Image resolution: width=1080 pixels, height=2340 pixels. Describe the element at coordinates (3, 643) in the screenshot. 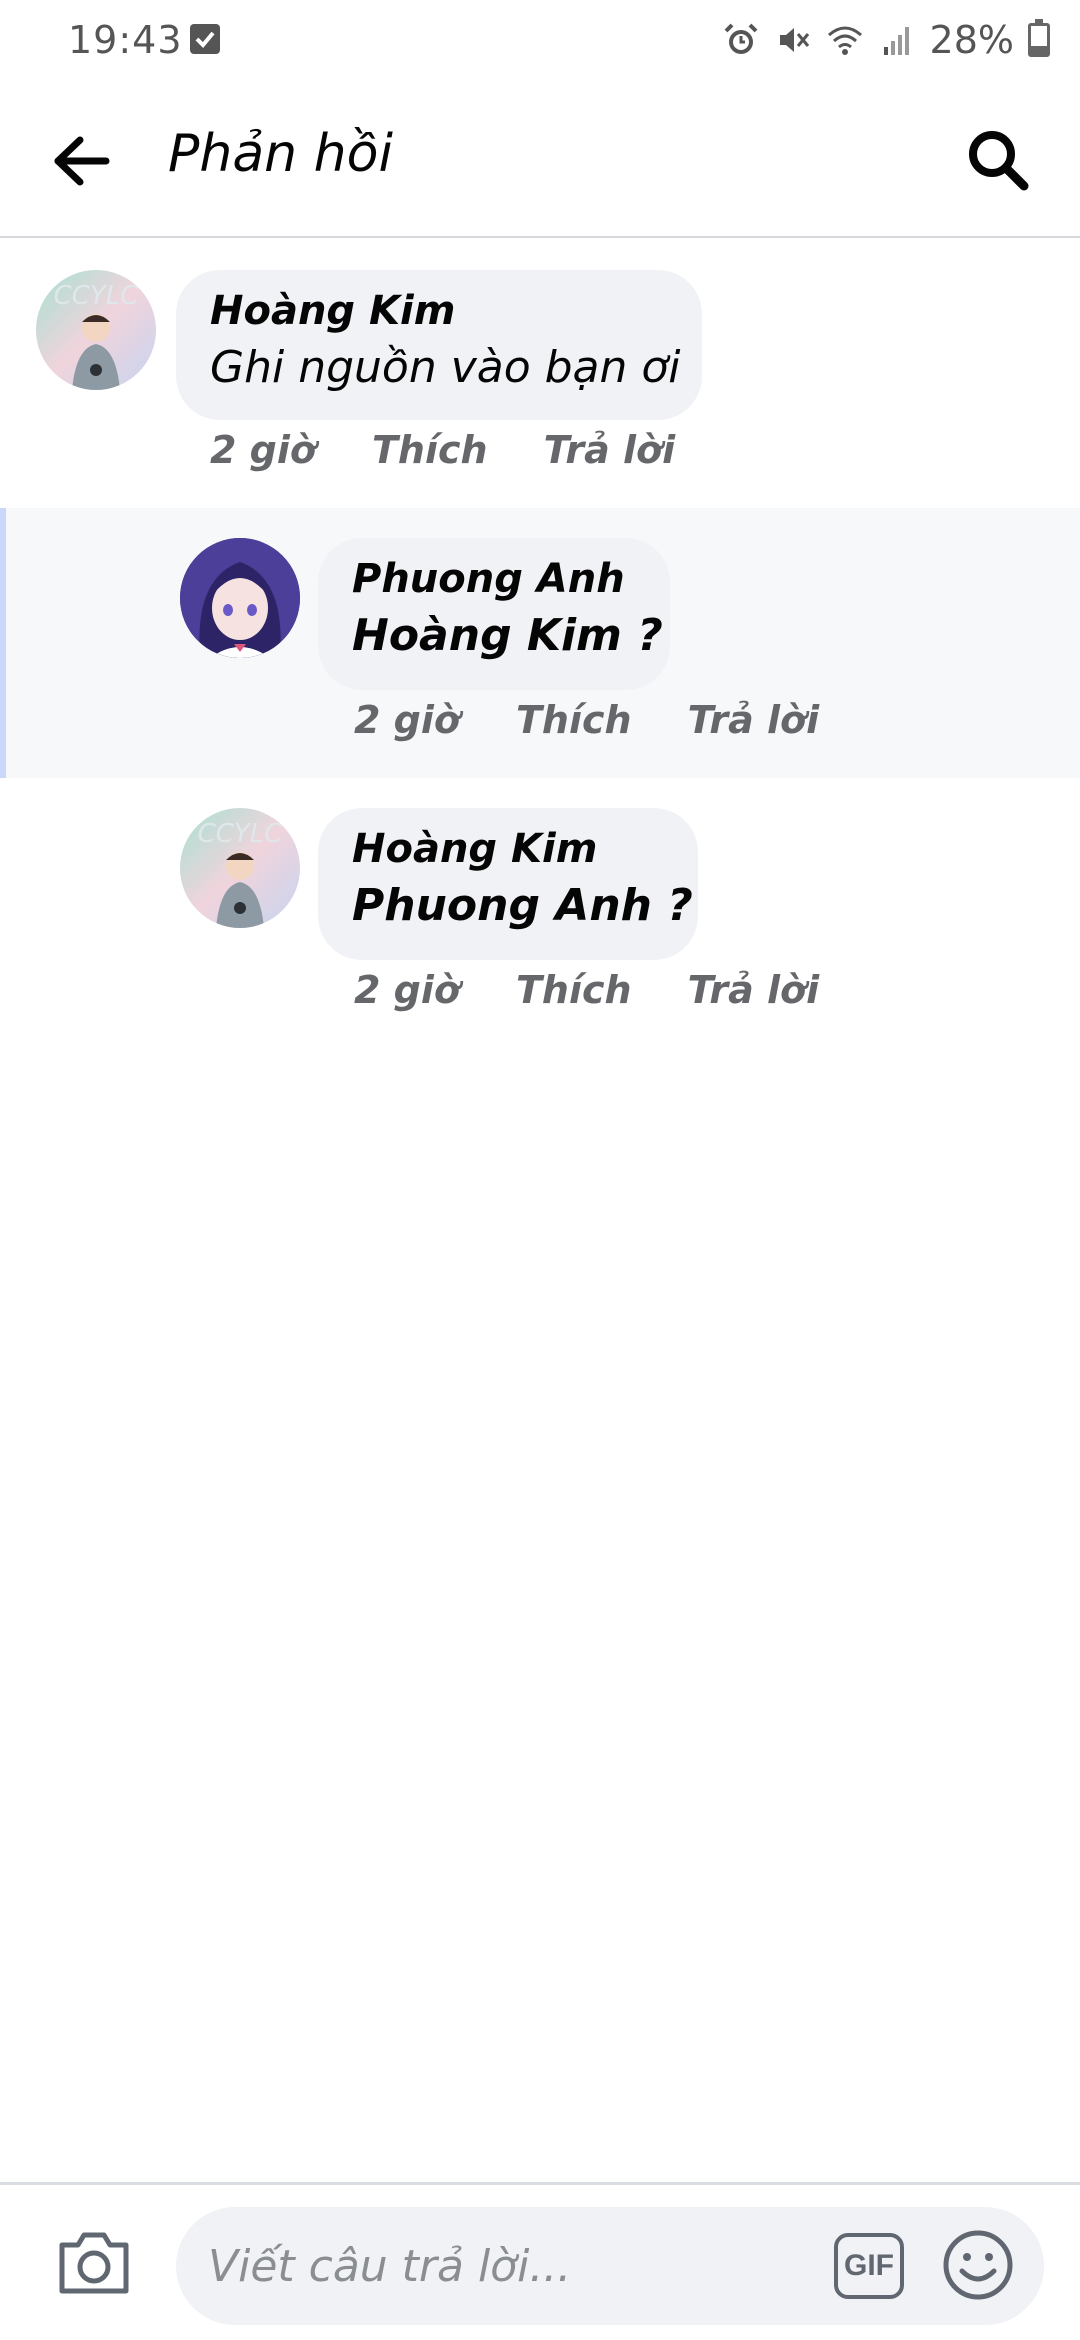

I see `highlight-indicator` at that location.